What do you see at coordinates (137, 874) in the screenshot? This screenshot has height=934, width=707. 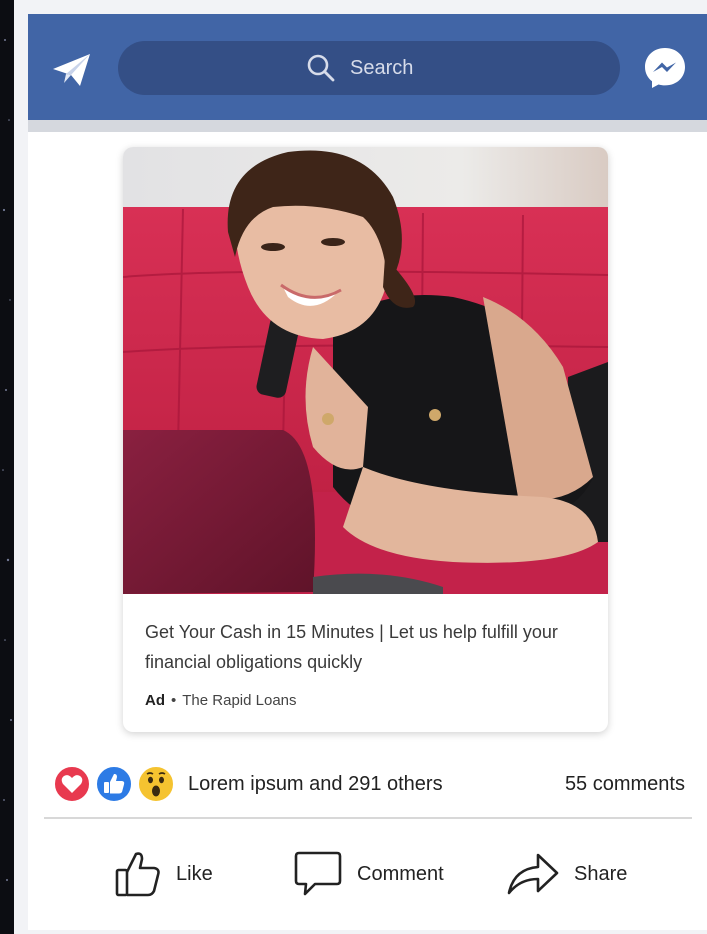 I see `thumbs-up-icon` at bounding box center [137, 874].